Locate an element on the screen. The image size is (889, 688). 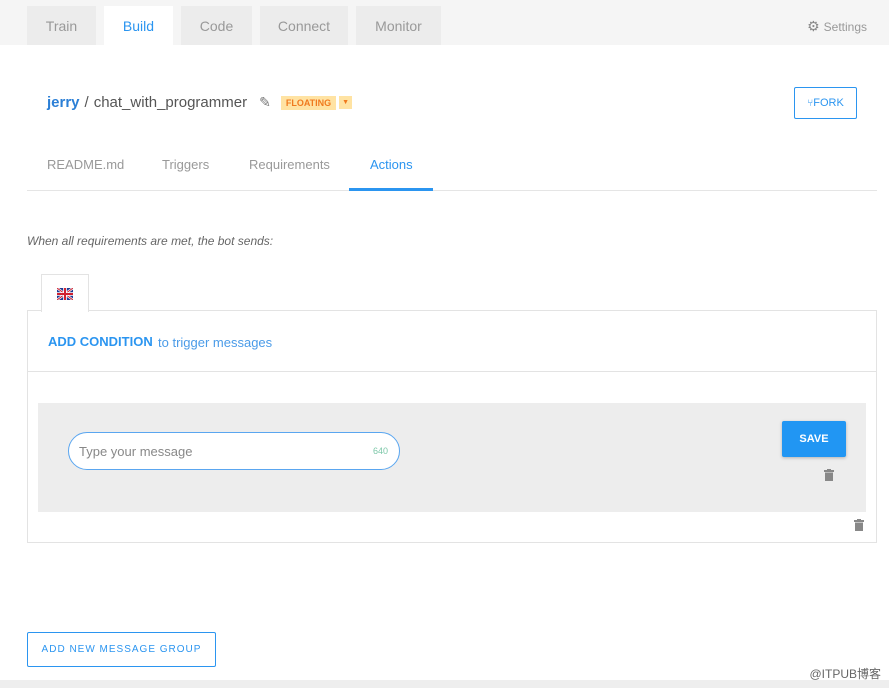
message-input: Type your message 640 is located at coordinates (234, 451).